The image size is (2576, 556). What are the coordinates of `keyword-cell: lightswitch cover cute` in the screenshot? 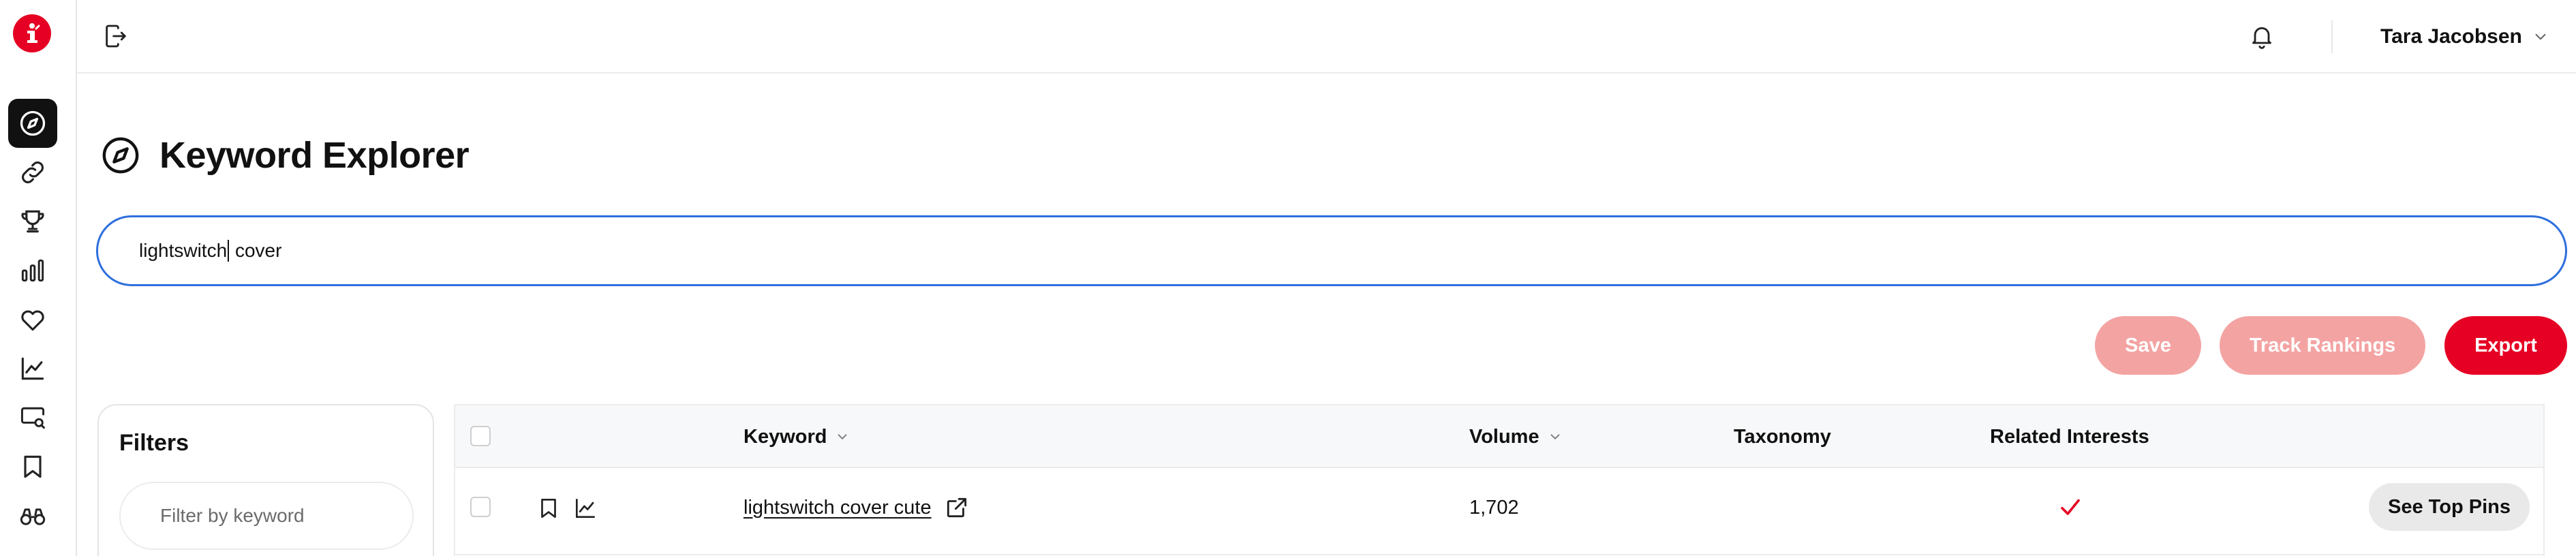 It's located at (856, 508).